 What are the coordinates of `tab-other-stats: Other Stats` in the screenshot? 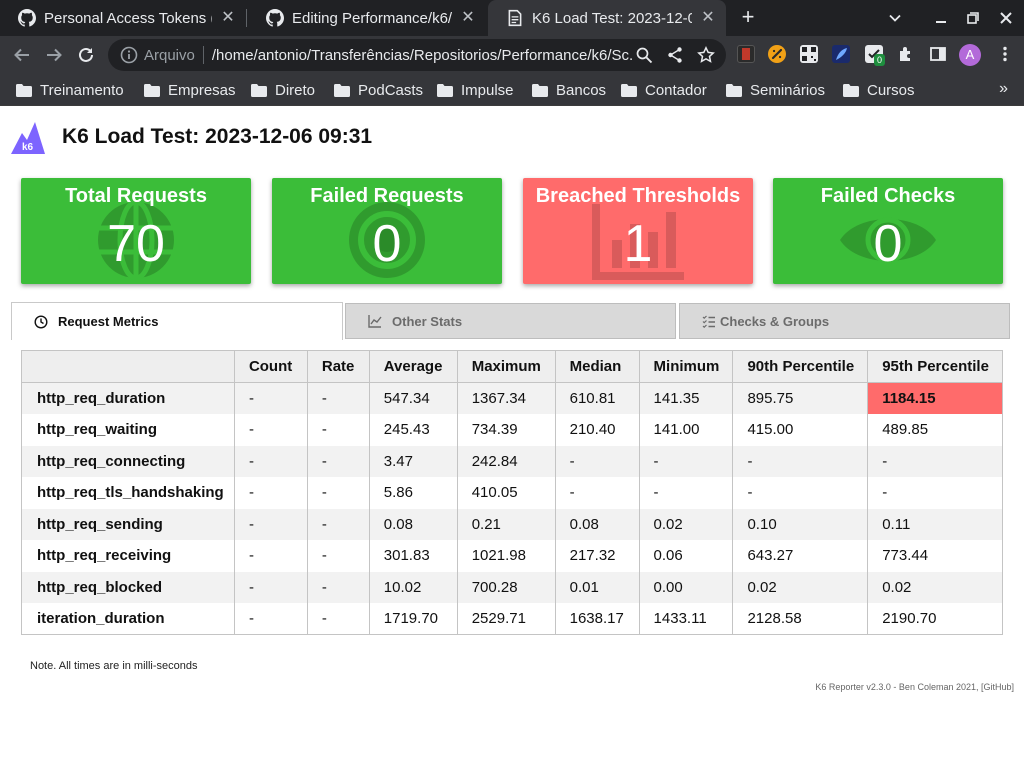 It's located at (510, 321).